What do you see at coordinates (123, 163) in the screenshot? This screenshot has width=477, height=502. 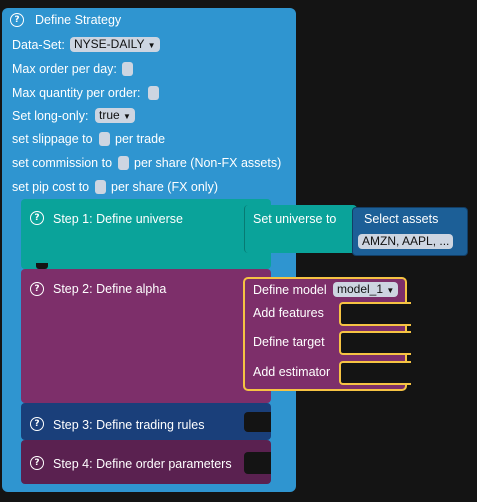 I see `commission-input` at bounding box center [123, 163].